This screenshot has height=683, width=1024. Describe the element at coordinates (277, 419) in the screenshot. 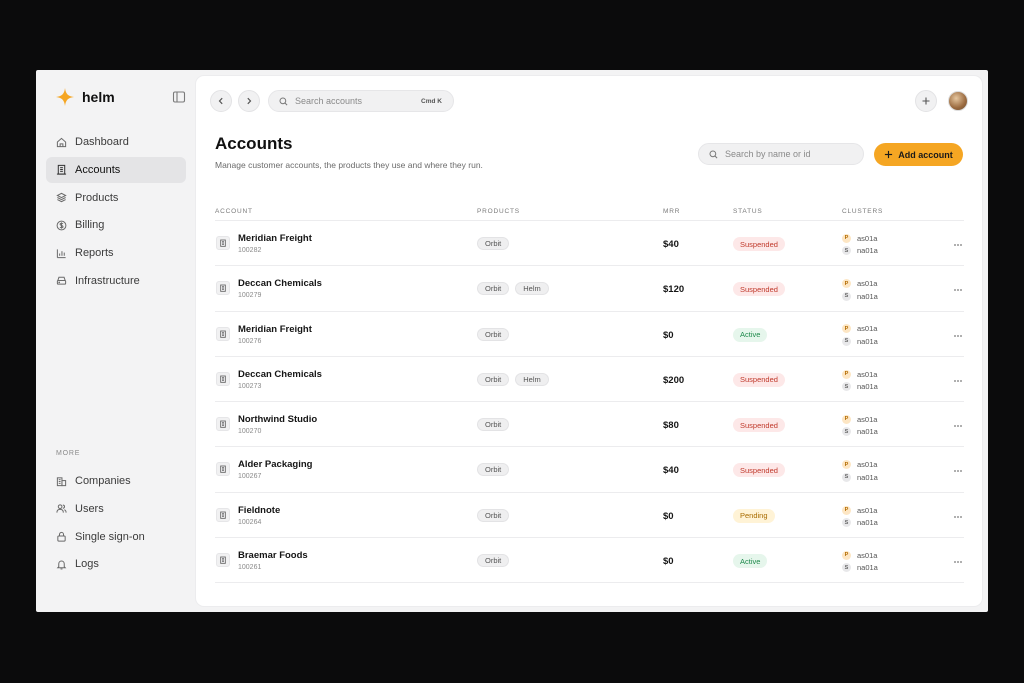

I see `account-name: Northwind Studio` at that location.